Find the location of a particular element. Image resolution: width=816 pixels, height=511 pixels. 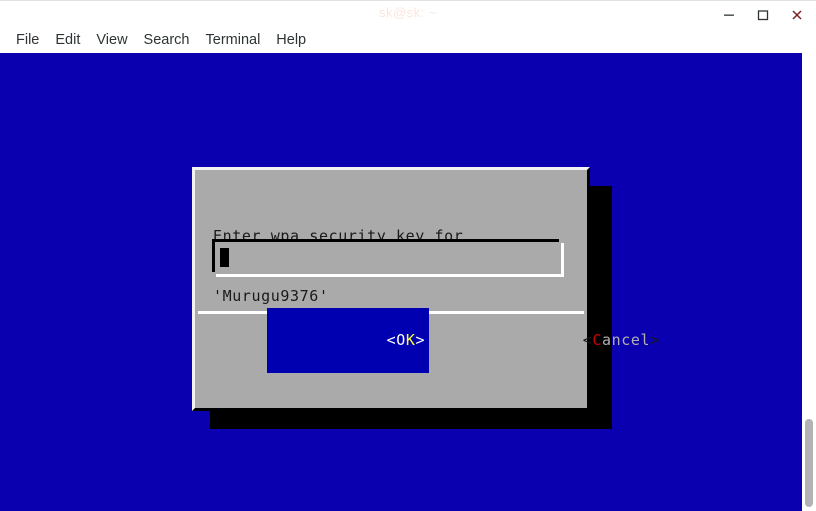

menu-item-view: View is located at coordinates (111, 40).